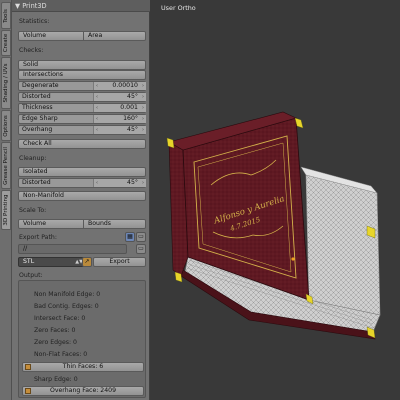 Image resolution: width=400 pixels, height=400 pixels. Describe the element at coordinates (52, 262) in the screenshot. I see `format-select: STL ▲▼` at that location.